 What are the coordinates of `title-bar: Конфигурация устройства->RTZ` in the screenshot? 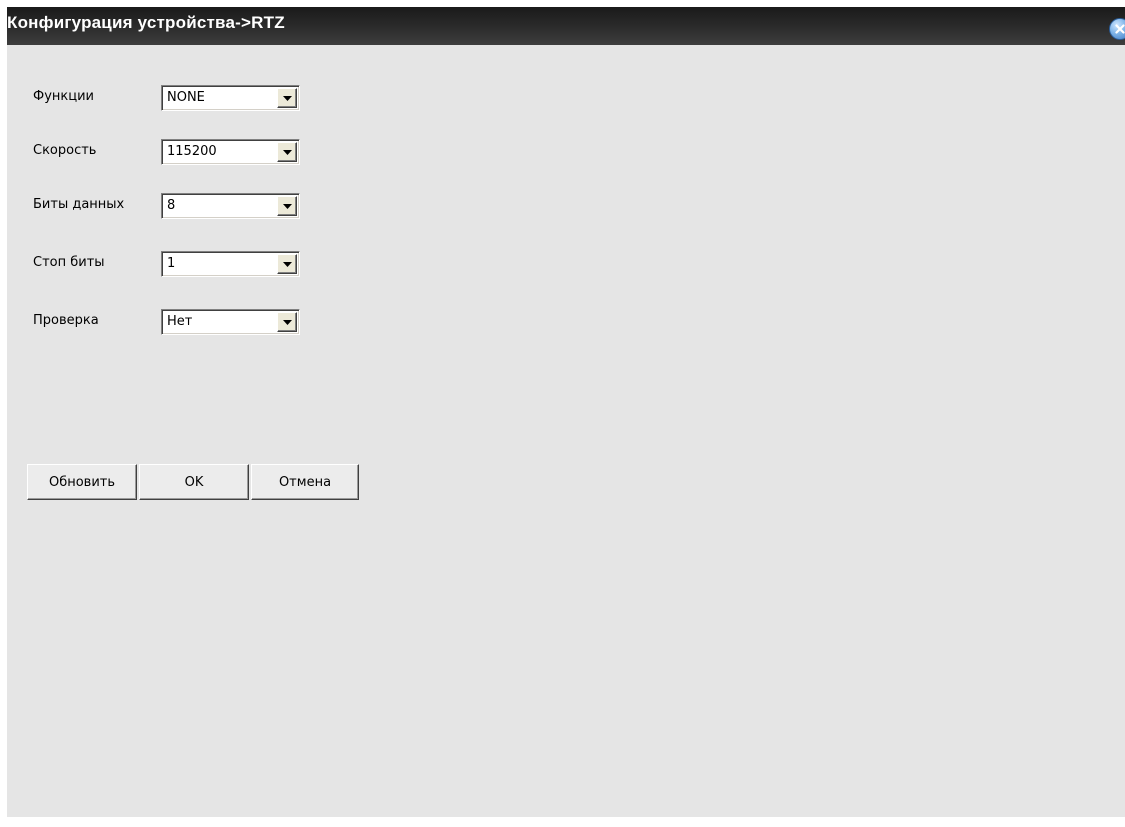 It's located at (566, 26).